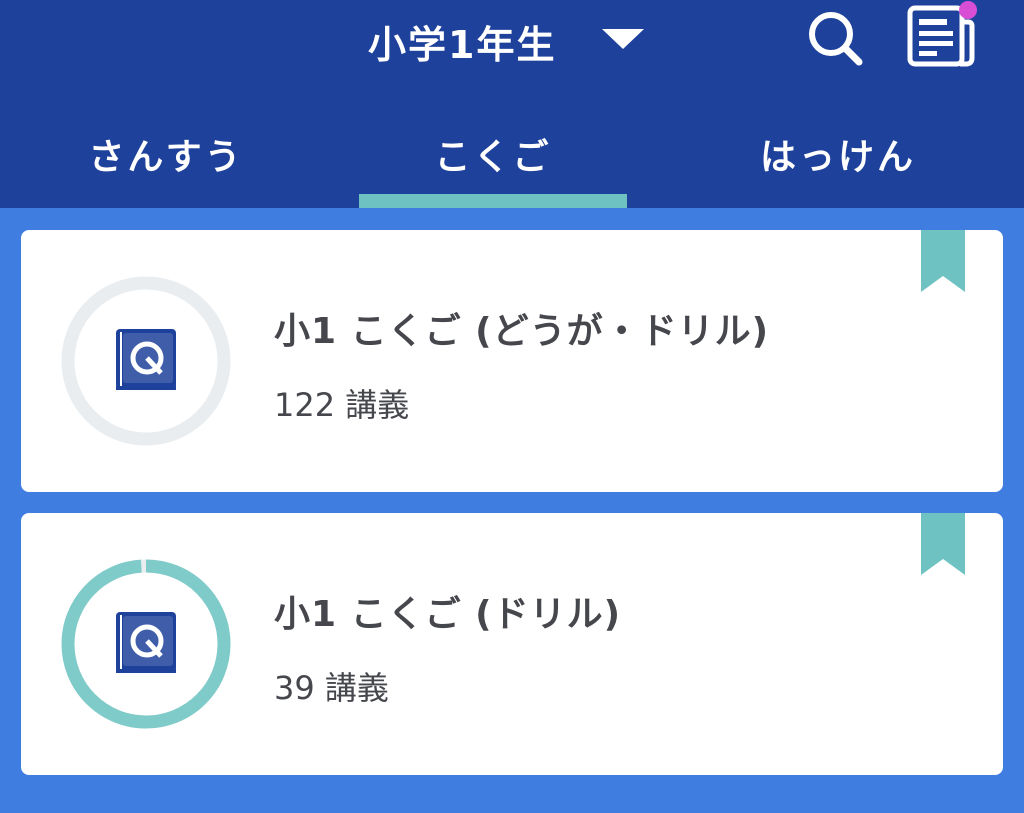 The height and width of the screenshot is (813, 1024). What do you see at coordinates (522, 331) in the screenshot?
I see `course-title: 小1 こくご (どうが・ドリル)` at bounding box center [522, 331].